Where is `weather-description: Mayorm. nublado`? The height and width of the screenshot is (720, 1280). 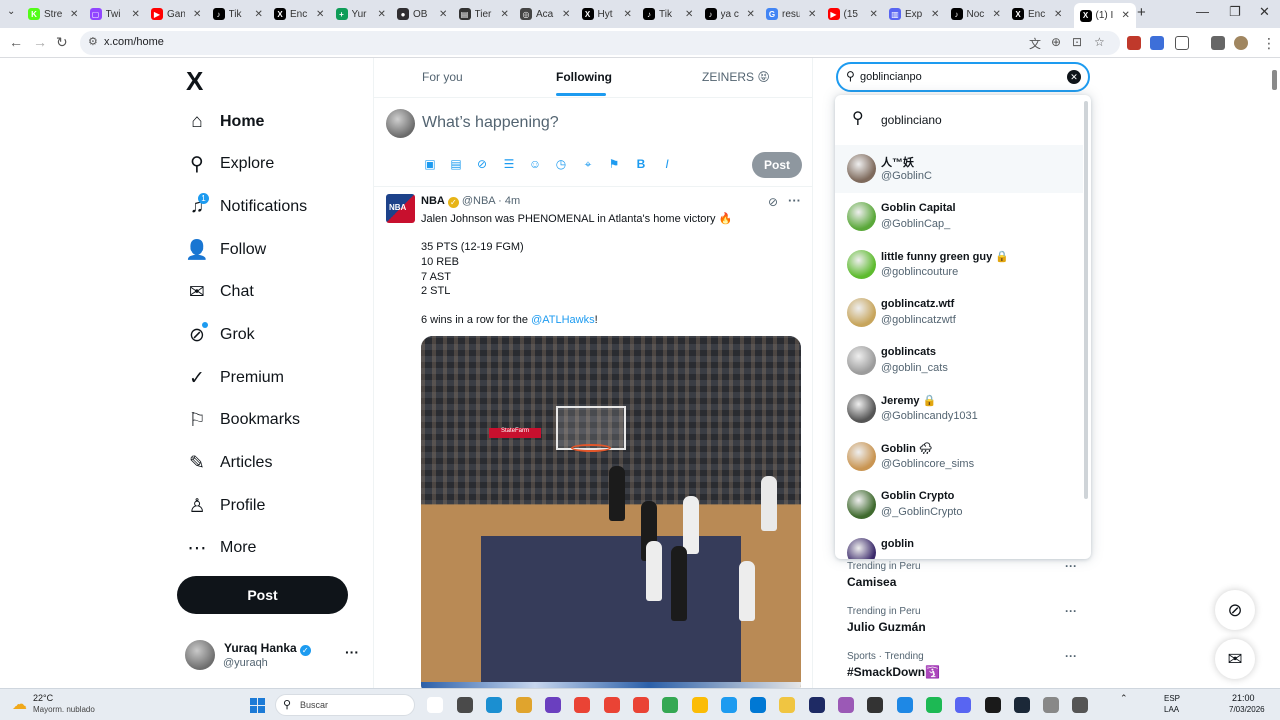 weather-description: Mayorm. nublado is located at coordinates (64, 709).